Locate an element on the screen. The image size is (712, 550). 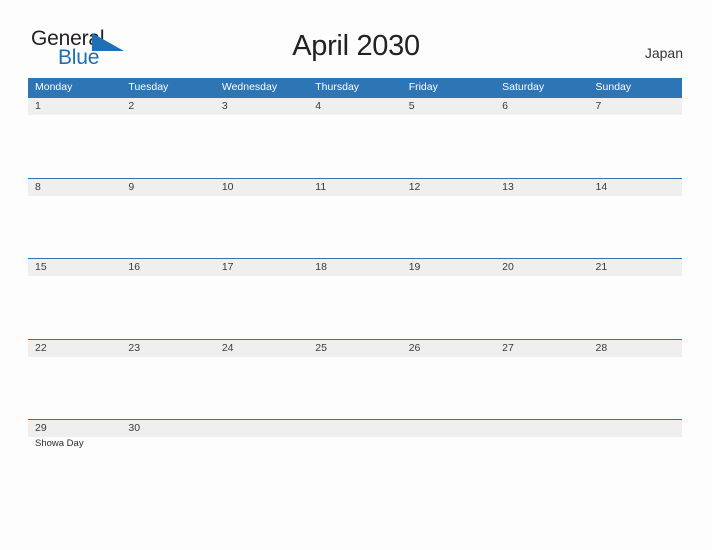
day-cell: 18 is located at coordinates (354, 298).